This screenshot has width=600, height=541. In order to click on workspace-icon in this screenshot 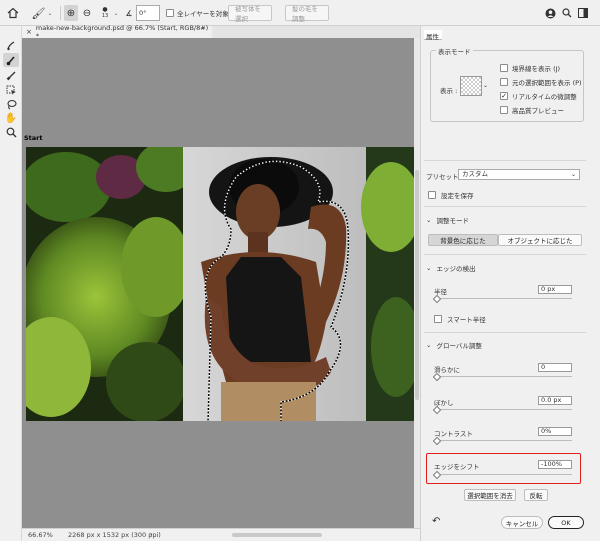, I will do `click(583, 13)`.